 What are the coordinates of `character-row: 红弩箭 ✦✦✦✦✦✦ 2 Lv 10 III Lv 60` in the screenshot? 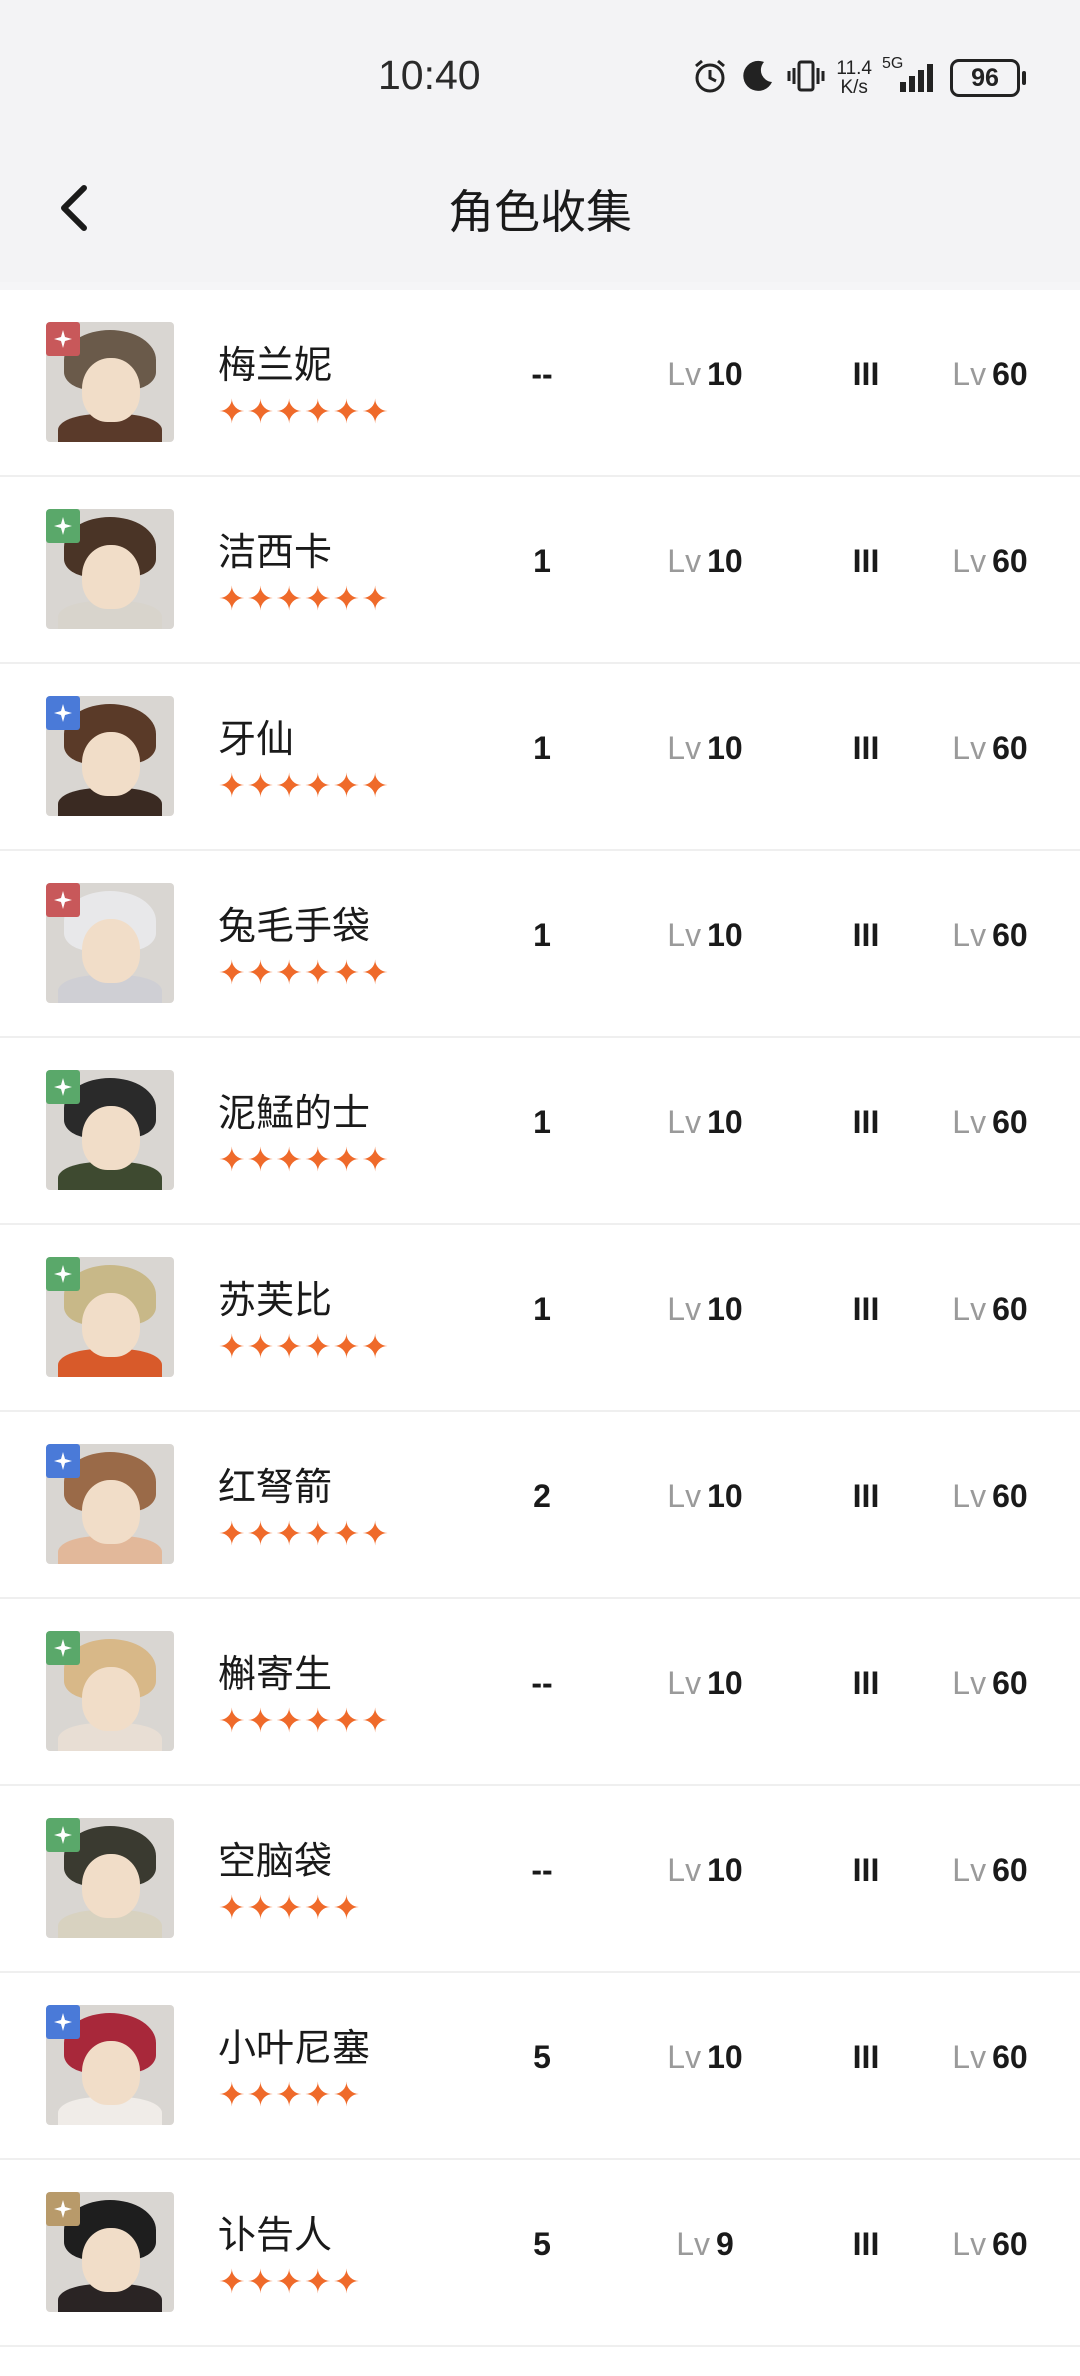 It's located at (540, 1505).